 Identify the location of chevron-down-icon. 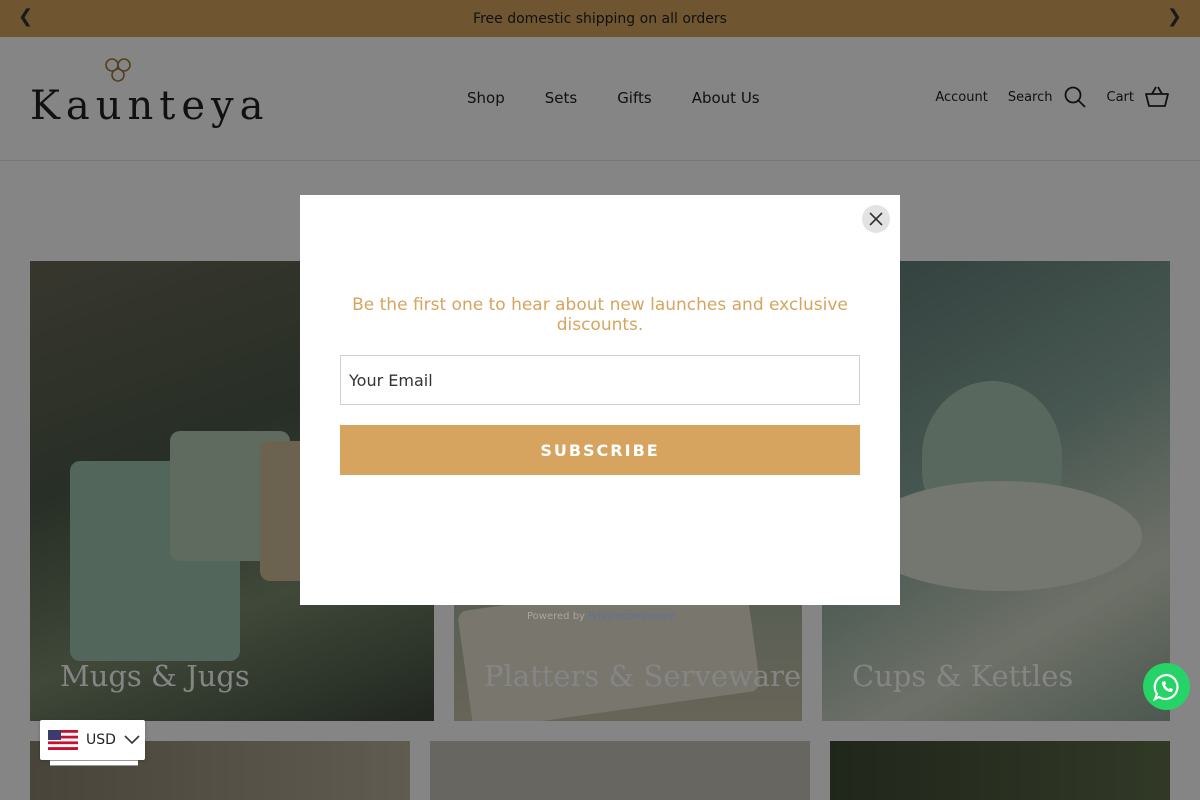
(132, 740).